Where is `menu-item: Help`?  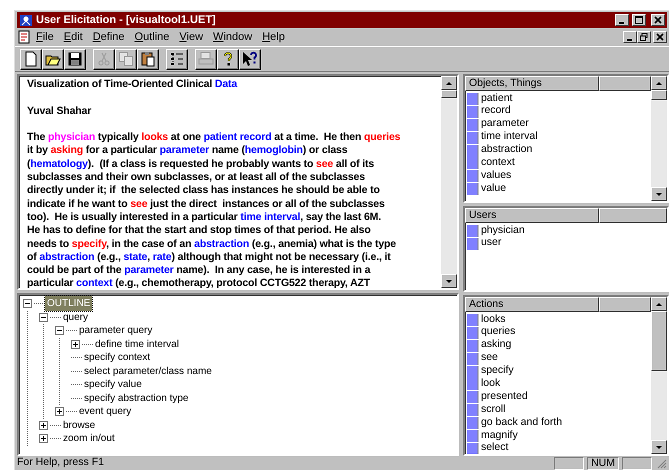
menu-item: Help is located at coordinates (273, 37).